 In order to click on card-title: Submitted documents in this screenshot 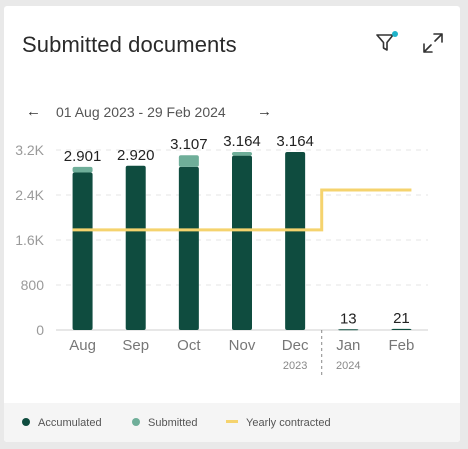, I will do `click(129, 44)`.